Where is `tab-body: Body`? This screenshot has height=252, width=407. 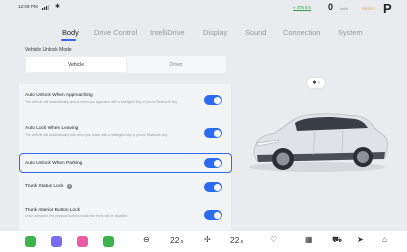 tab-body: Body is located at coordinates (70, 32).